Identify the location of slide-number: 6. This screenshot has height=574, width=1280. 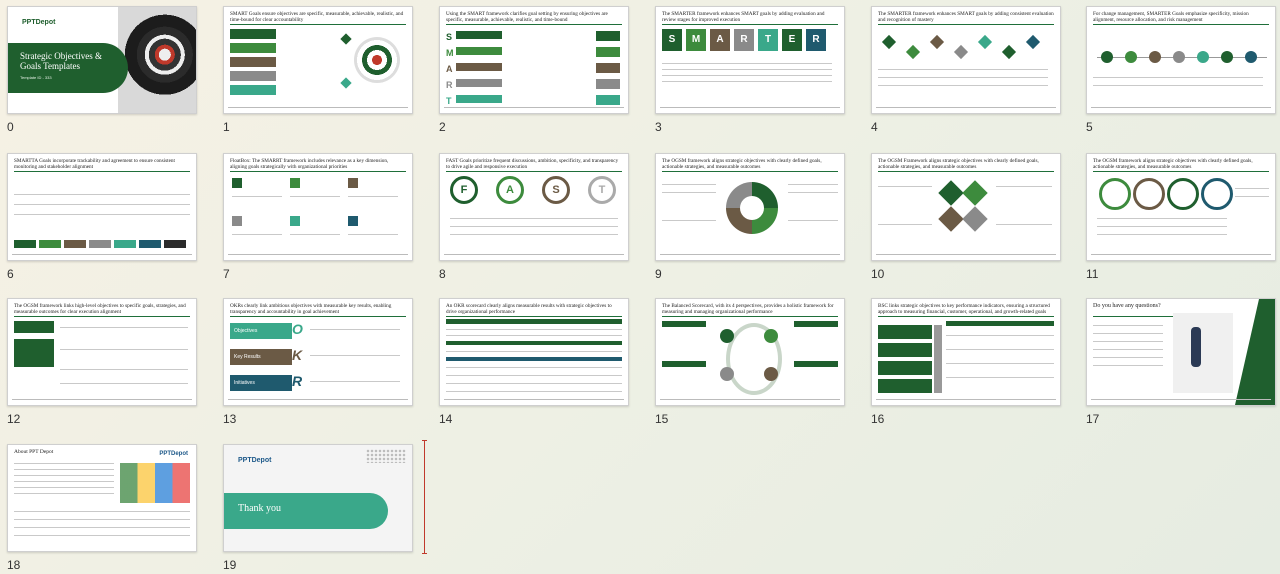
(10, 274).